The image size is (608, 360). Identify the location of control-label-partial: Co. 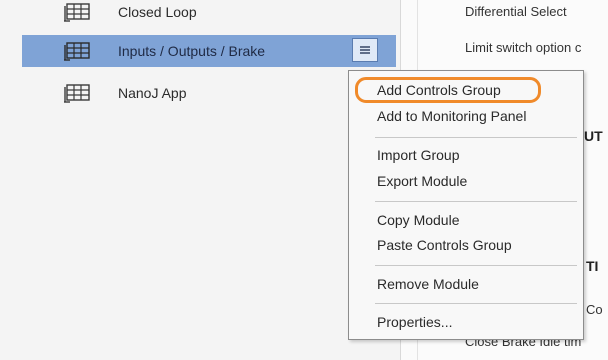
(594, 309).